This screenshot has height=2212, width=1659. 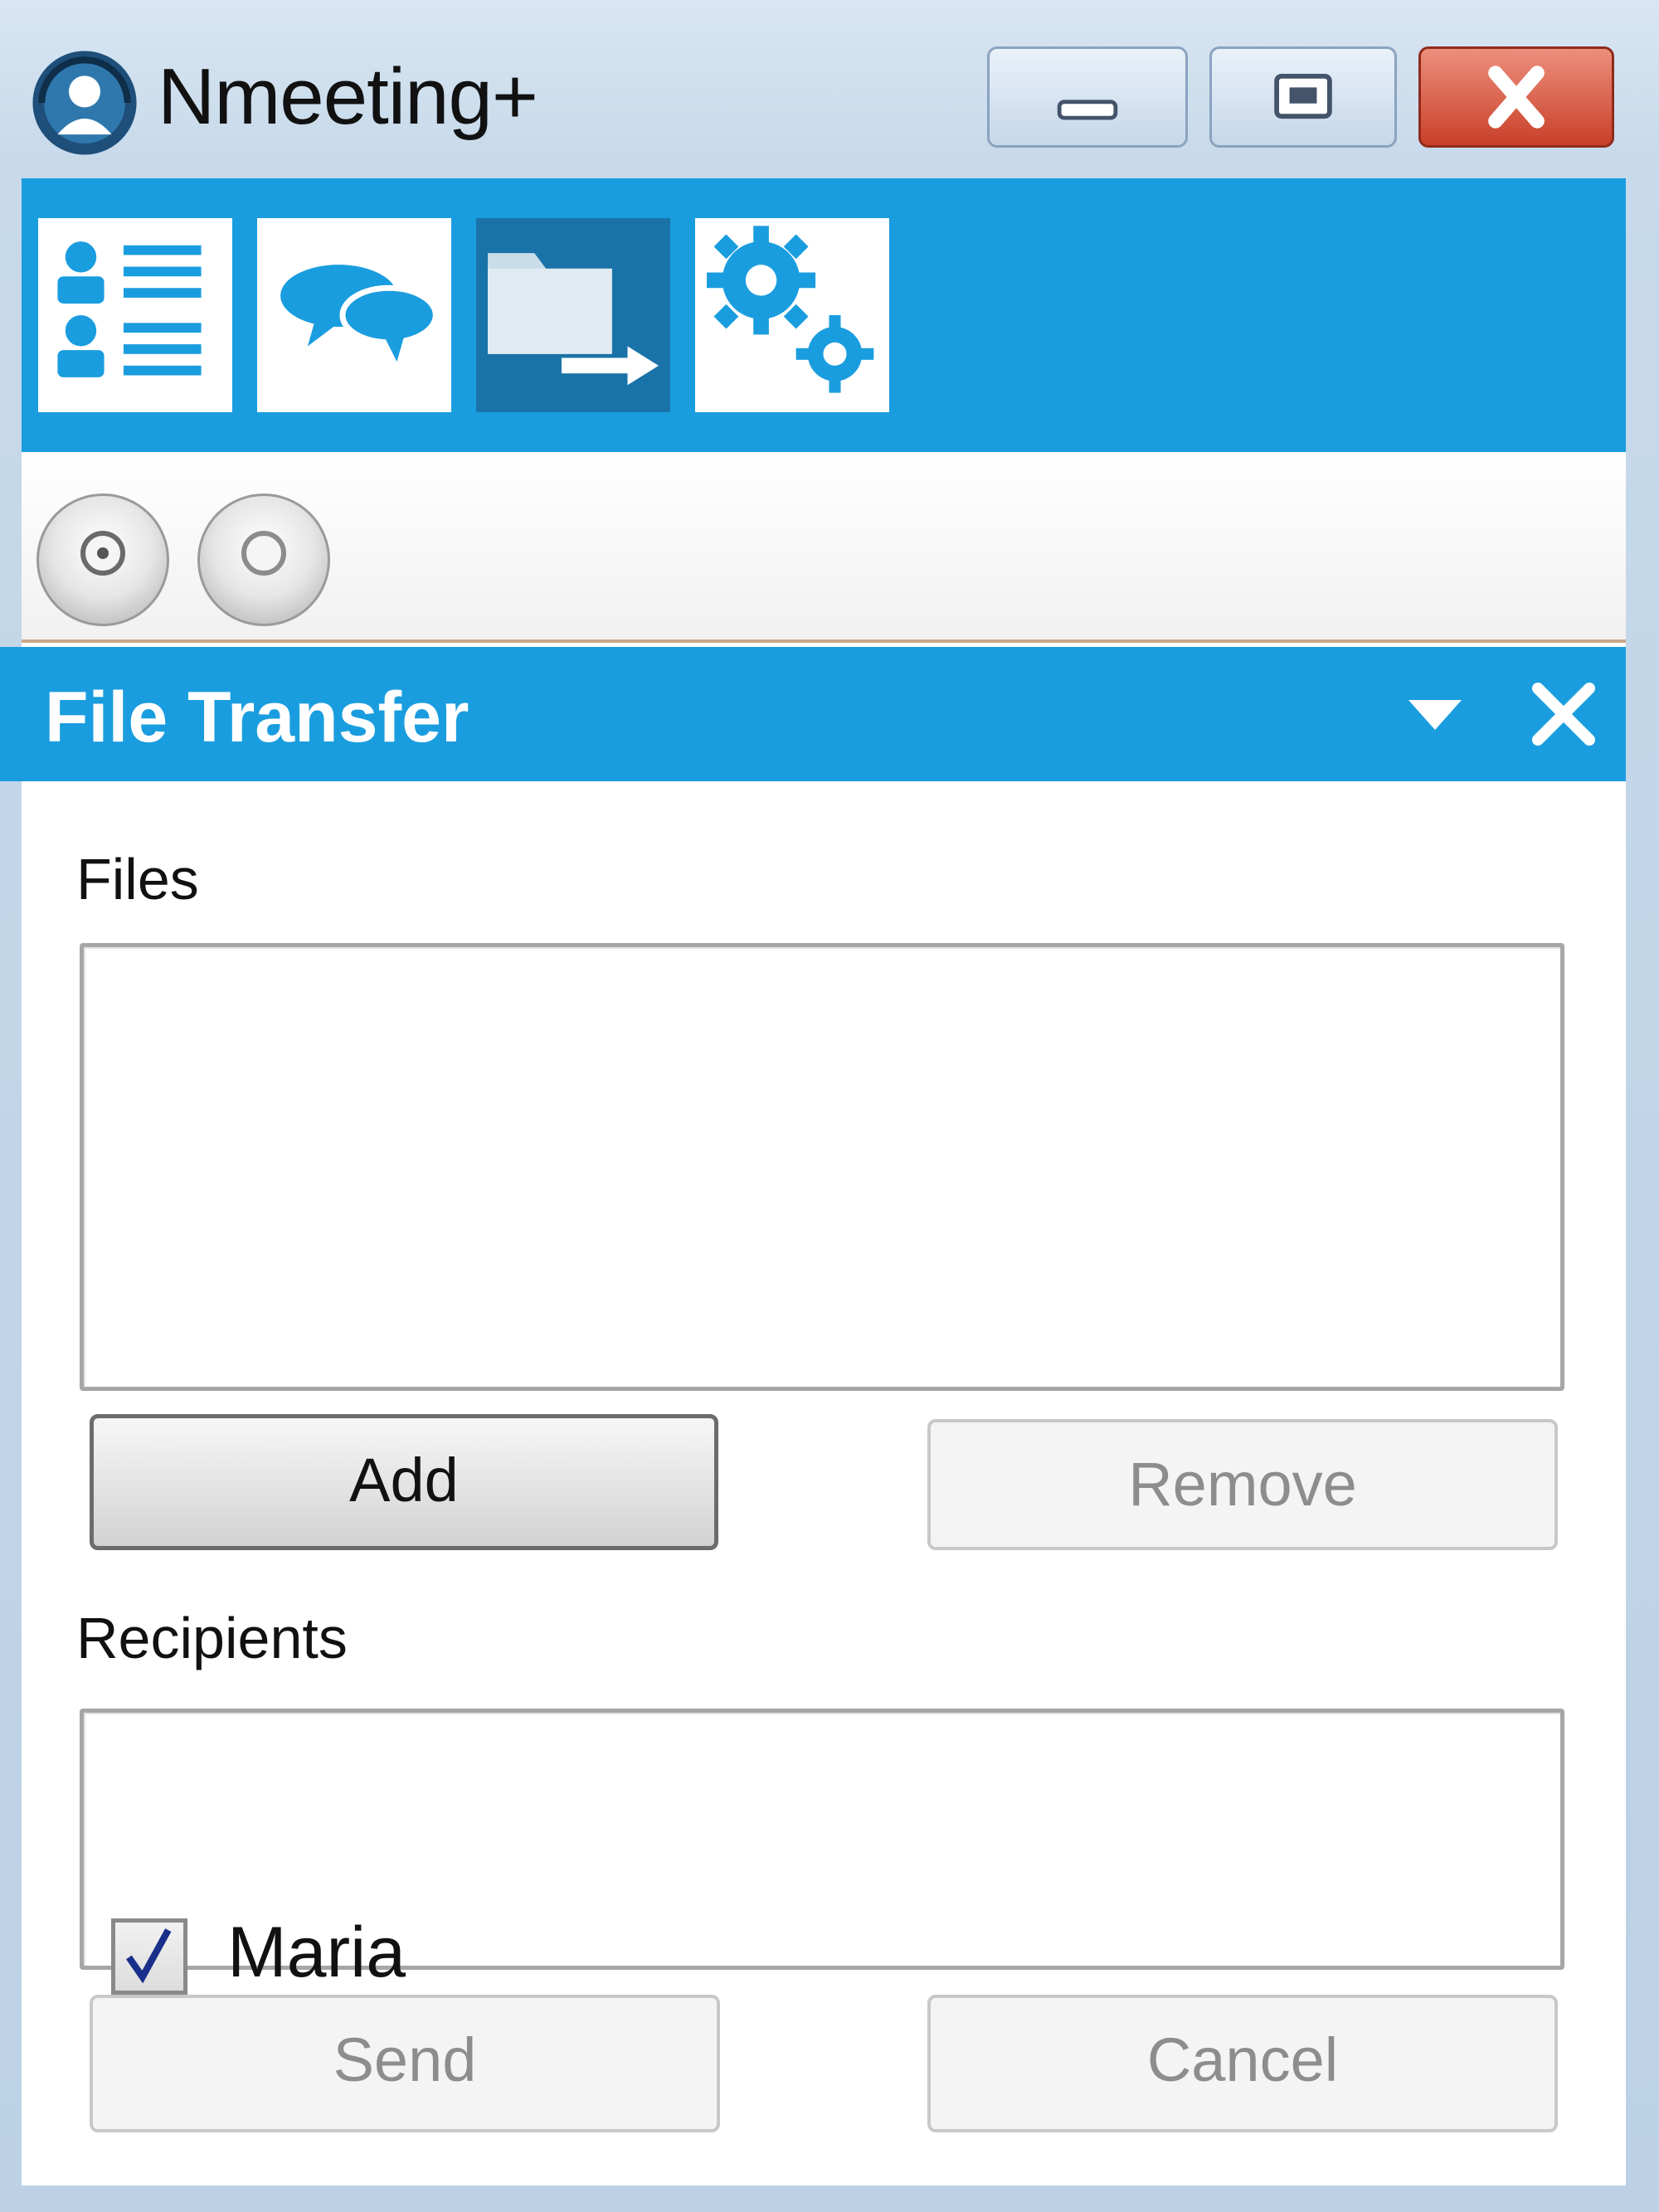 I want to click on add-button: Add, so click(x=404, y=1482).